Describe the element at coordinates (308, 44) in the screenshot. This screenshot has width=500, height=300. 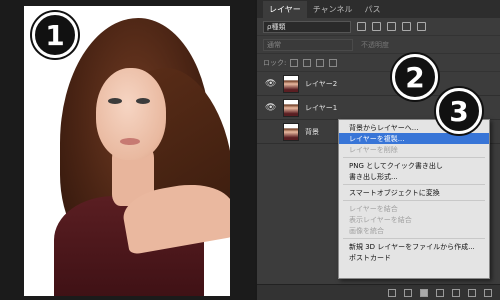
I see `blend-mode-select: 通常` at that location.